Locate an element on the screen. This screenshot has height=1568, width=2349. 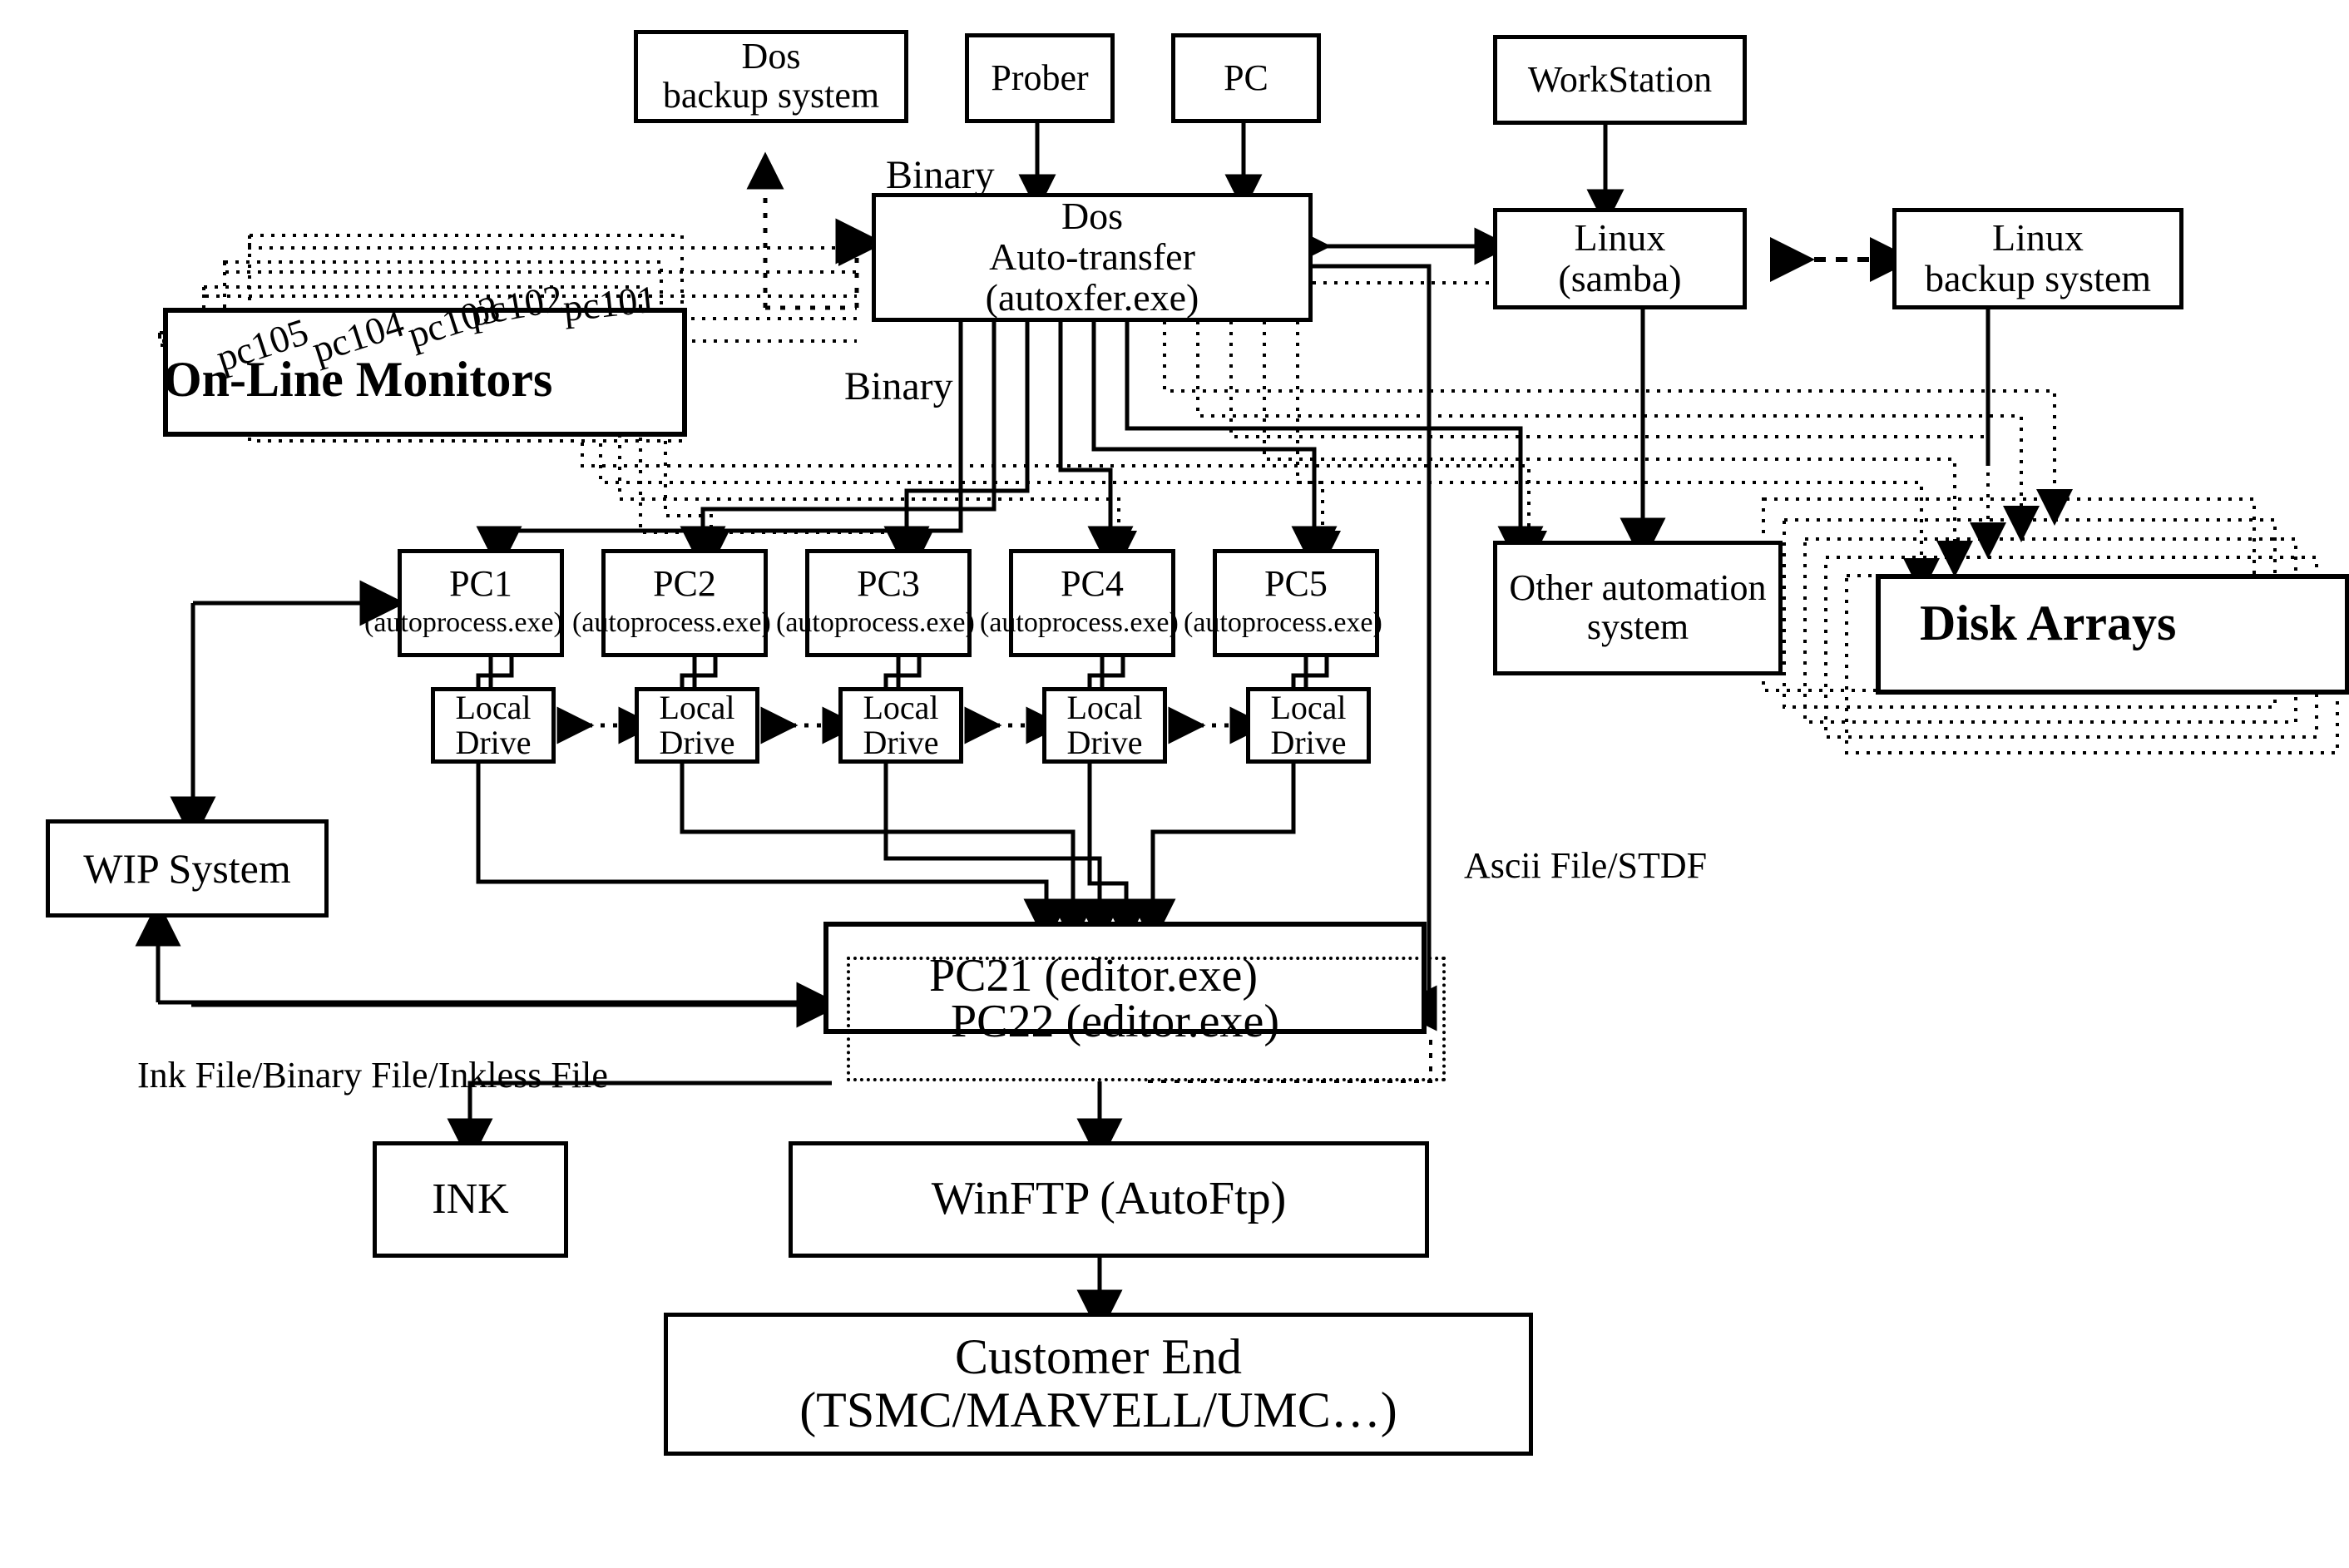
node-dos-backup-system: Dos backup system is located at coordinates (771, 76).